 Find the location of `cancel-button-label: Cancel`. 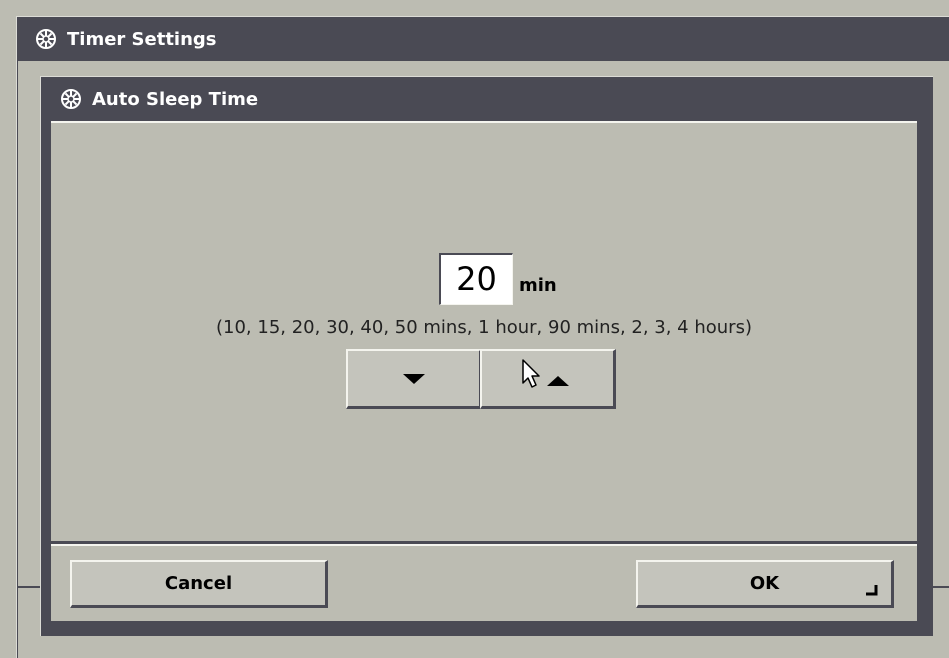

cancel-button-label: Cancel is located at coordinates (198, 583).